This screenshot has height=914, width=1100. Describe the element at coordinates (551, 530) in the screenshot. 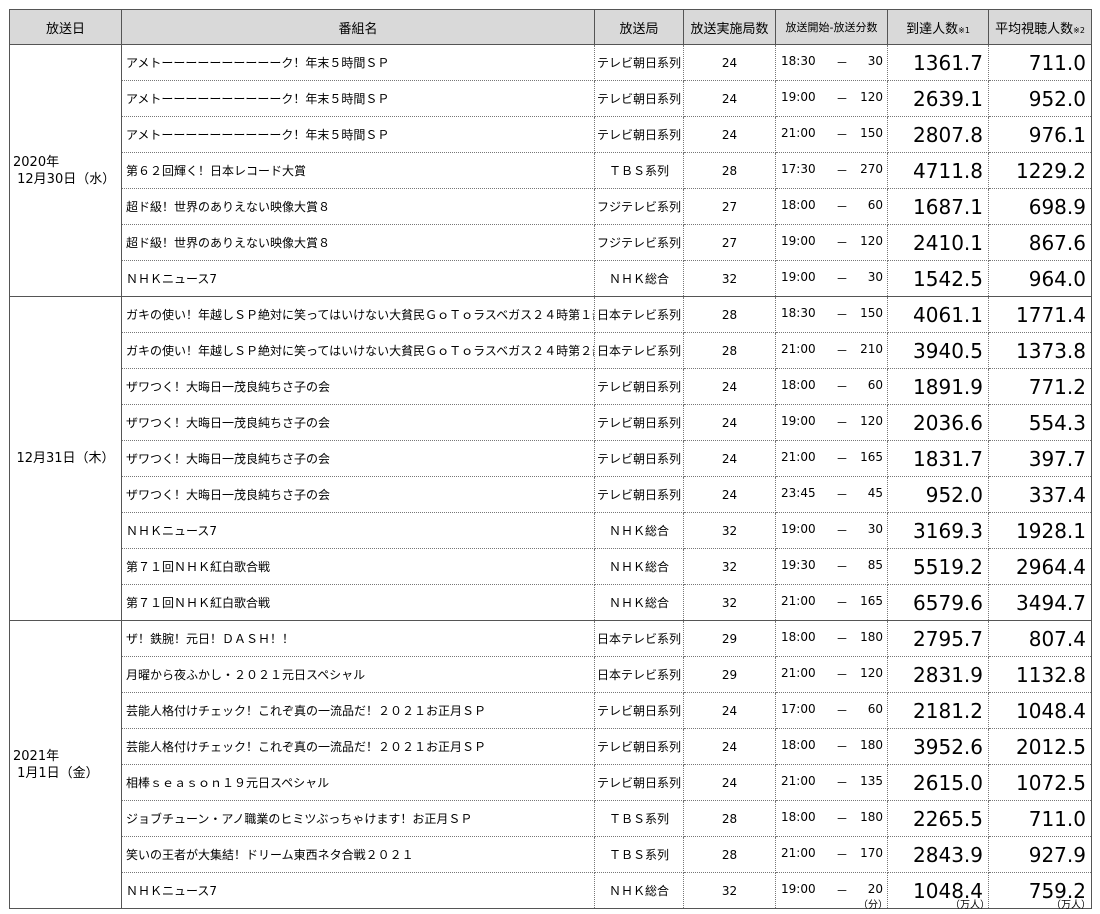

I see `table-row: ＮＨＫニュース7 ＮＨＫ総合 32 19:00 － 30 3169.3 1928.1` at that location.